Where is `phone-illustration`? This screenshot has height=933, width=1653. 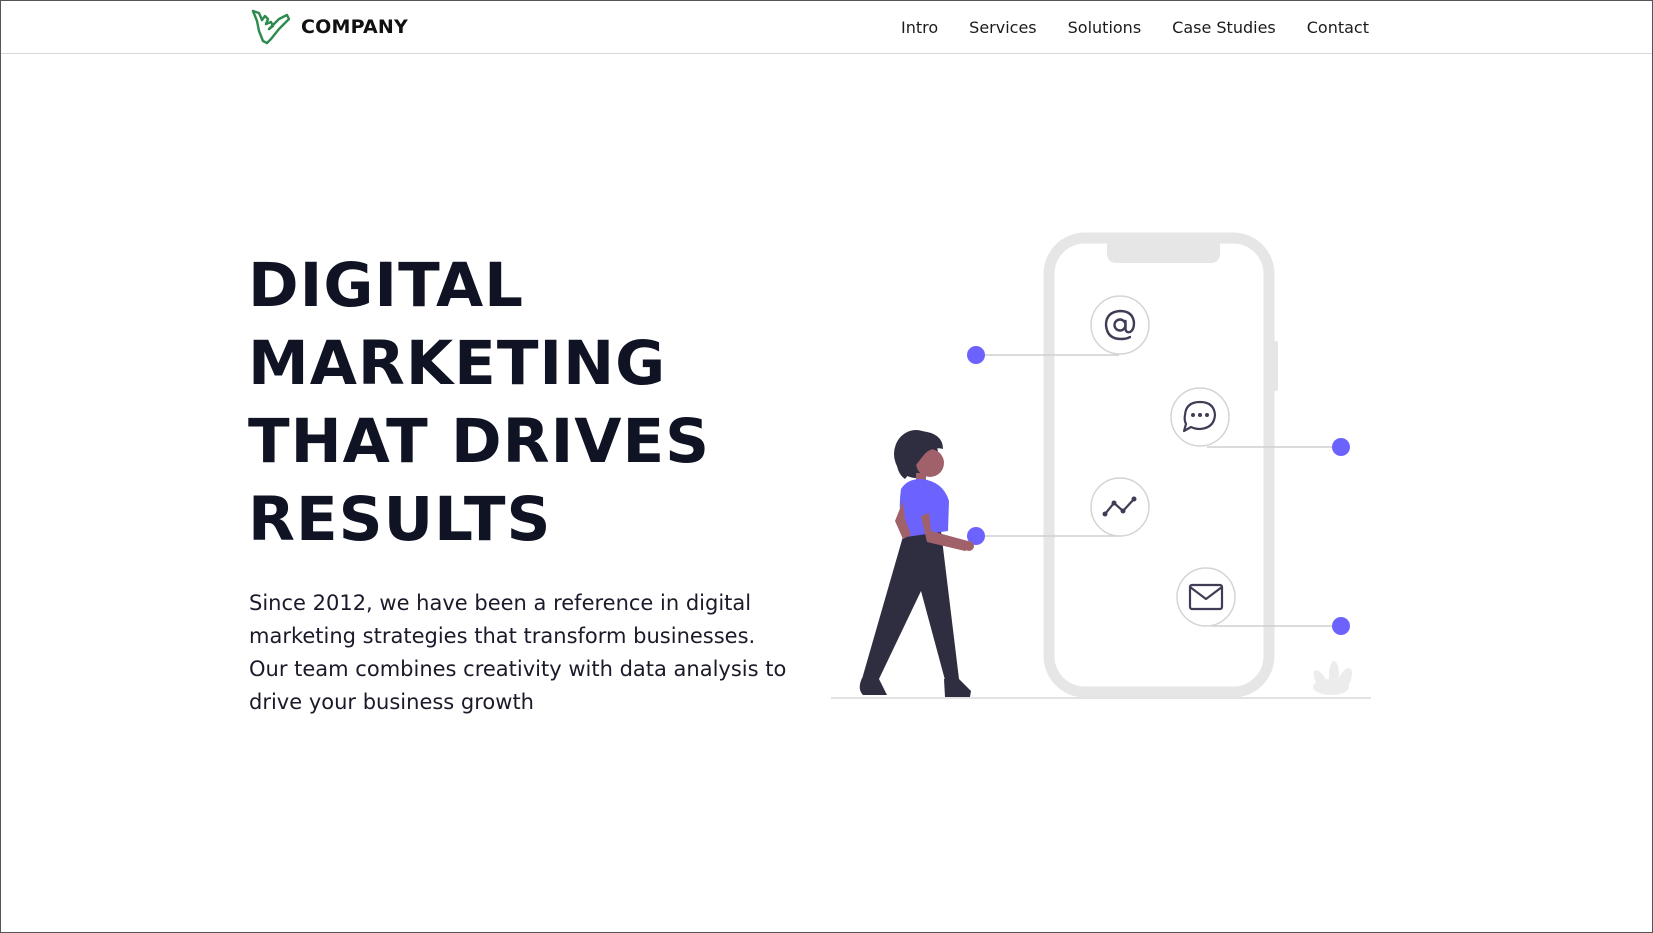 phone-illustration is located at coordinates (1160, 465).